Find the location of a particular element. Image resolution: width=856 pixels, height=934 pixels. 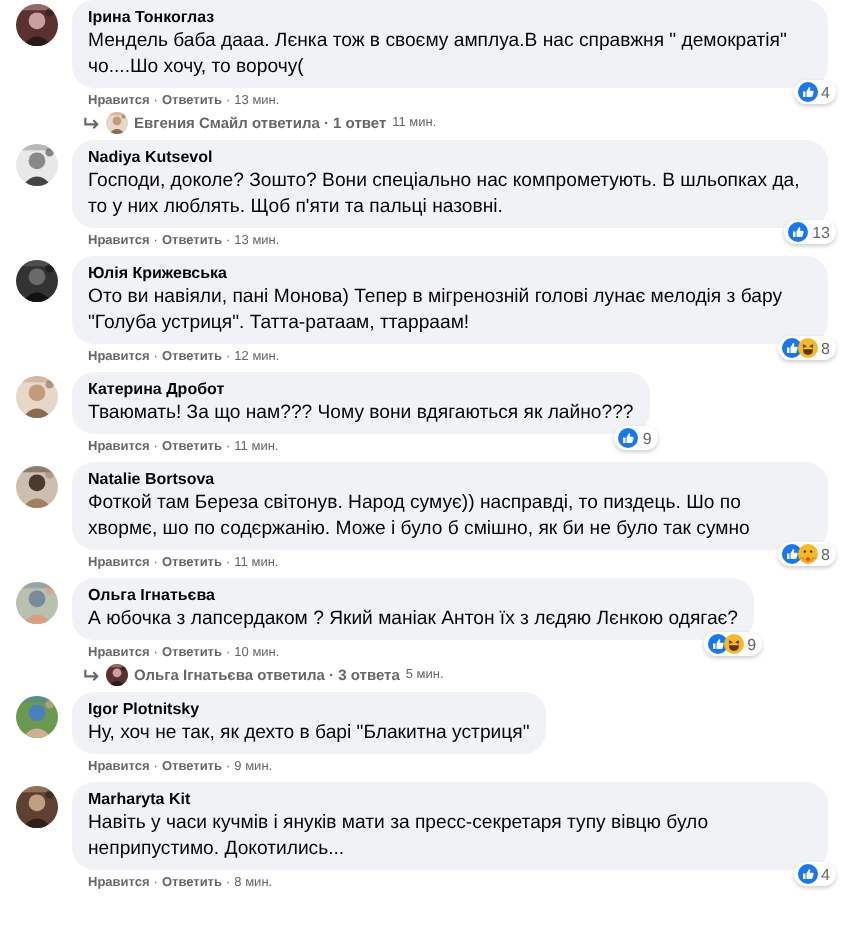

author-name: Юлія Крижевська is located at coordinates (450, 273).